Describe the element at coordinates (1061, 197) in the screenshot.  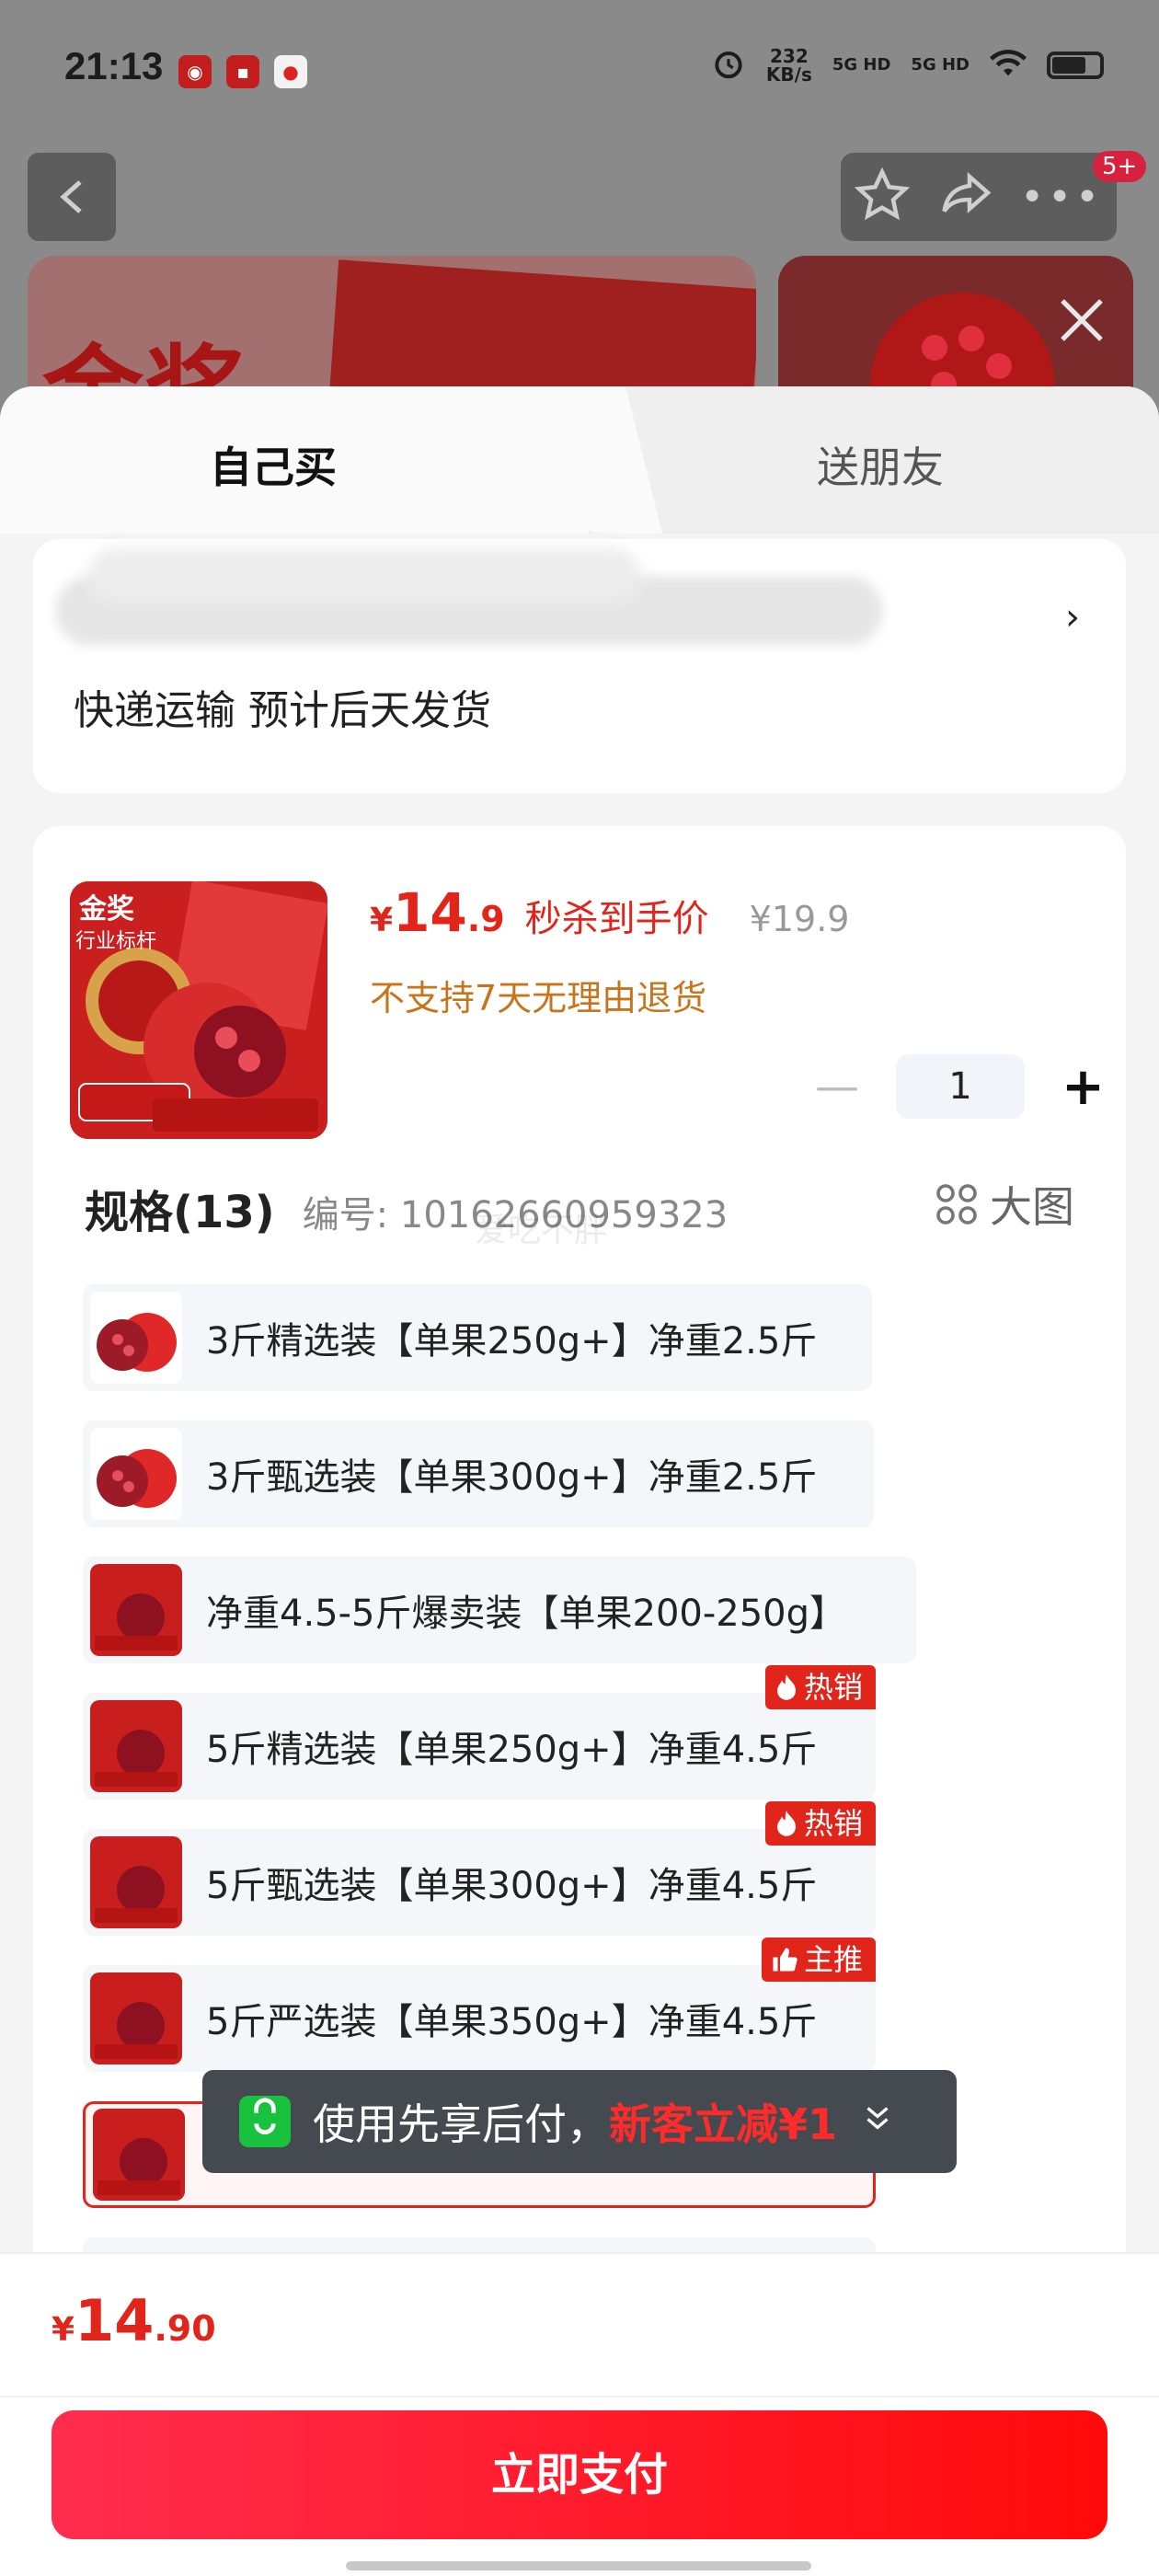
I see `more-icon: •••` at that location.